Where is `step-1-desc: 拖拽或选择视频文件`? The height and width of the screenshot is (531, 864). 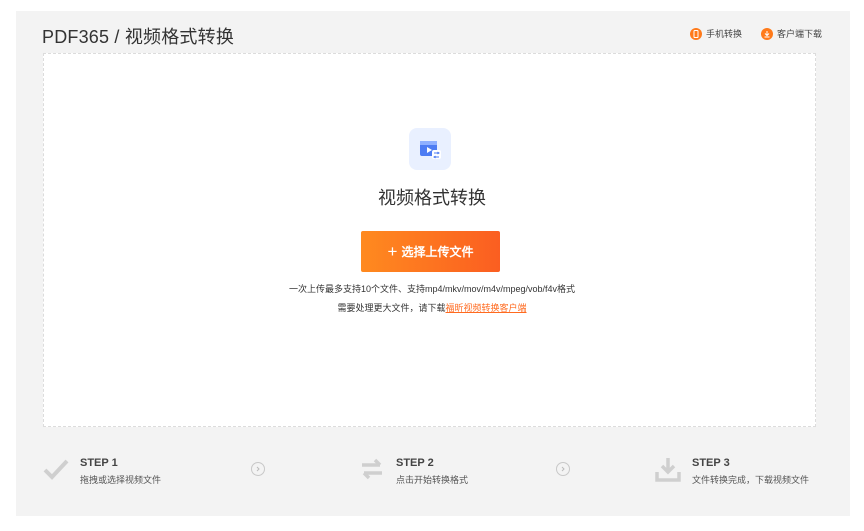
step-1-desc: 拖拽或选择视频文件 is located at coordinates (121, 480).